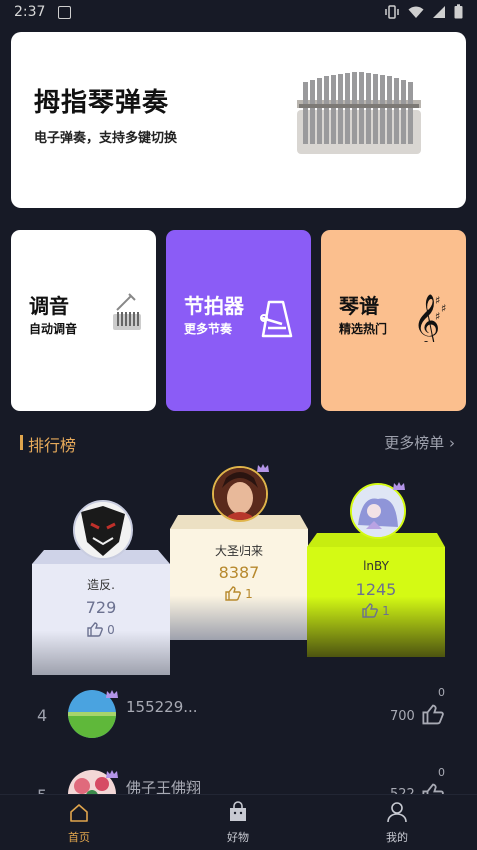  What do you see at coordinates (238, 777) in the screenshot?
I see `ranking-row-5: 5 佛子王佛翔 0 522` at bounding box center [238, 777].